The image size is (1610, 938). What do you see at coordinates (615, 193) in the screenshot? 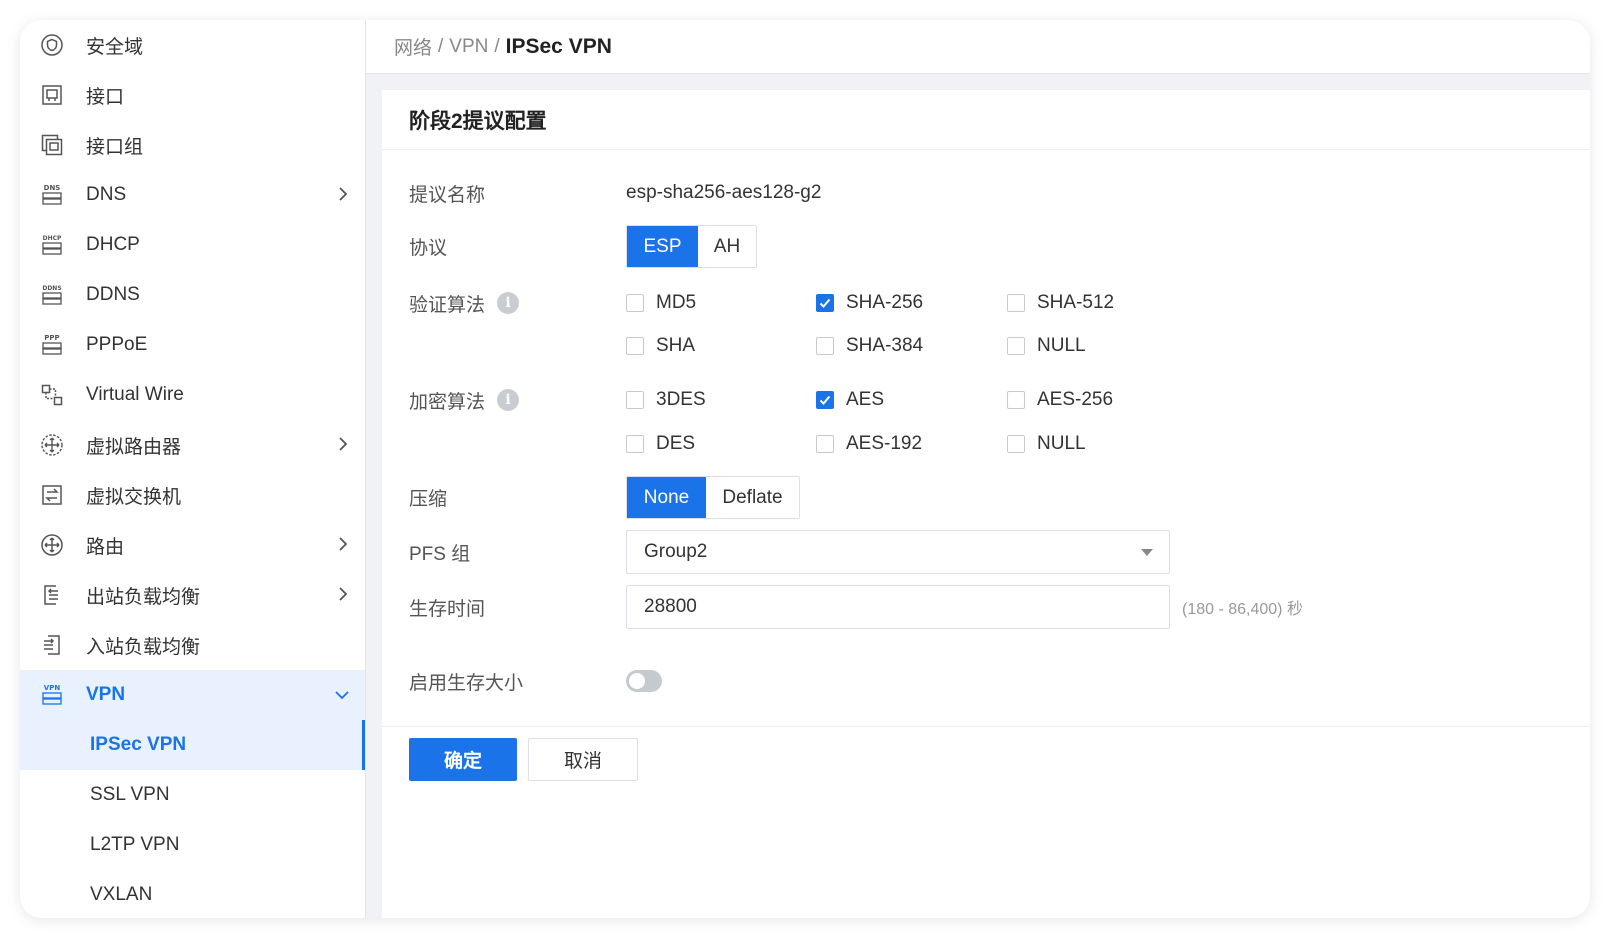
I see `proposal-name-row: 提议名称 esp-sha256-aes128-g2` at bounding box center [615, 193].